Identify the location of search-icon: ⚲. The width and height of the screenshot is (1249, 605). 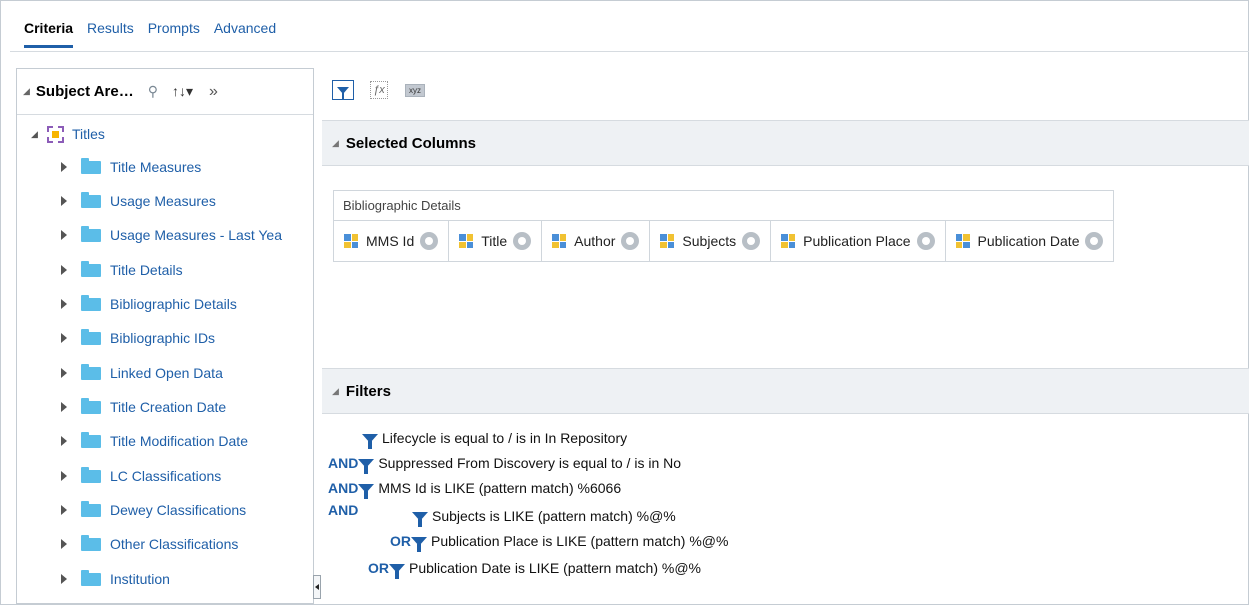
(153, 91).